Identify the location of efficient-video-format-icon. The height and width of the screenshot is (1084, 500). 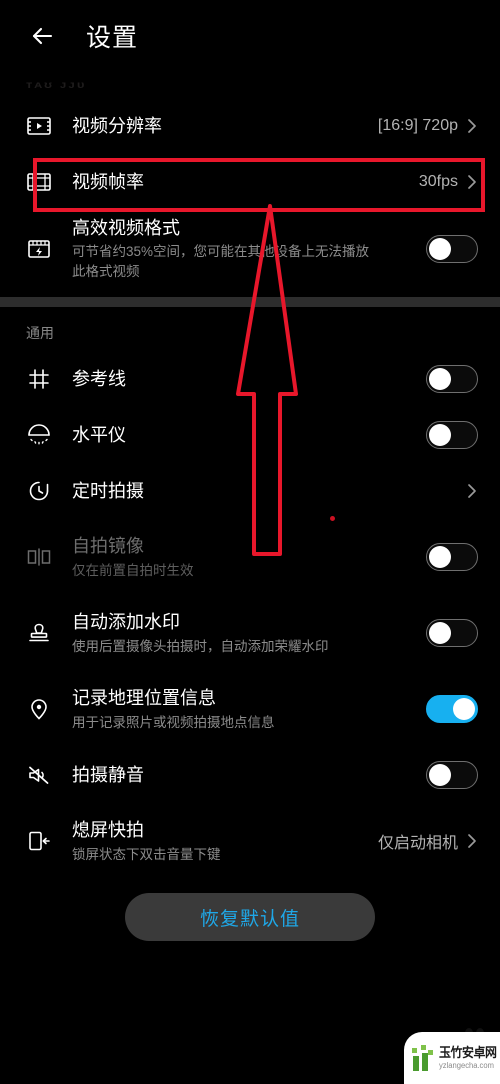
(49, 249).